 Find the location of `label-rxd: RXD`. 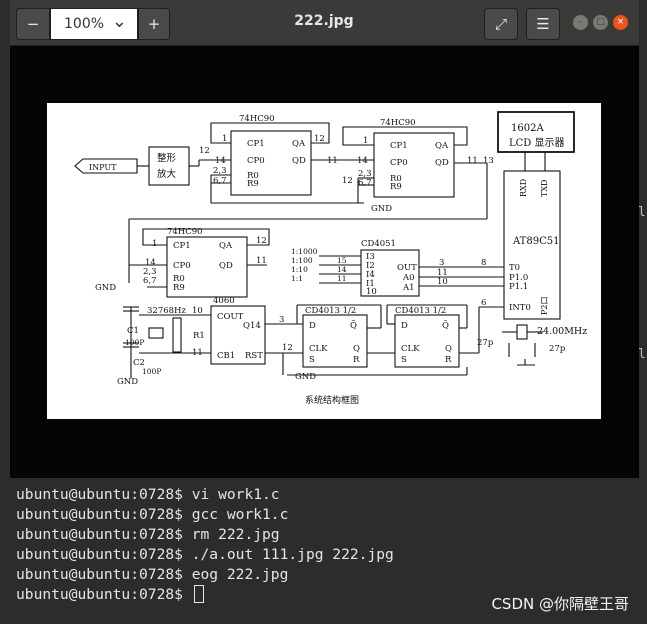

label-rxd: RXD is located at coordinates (523, 188).